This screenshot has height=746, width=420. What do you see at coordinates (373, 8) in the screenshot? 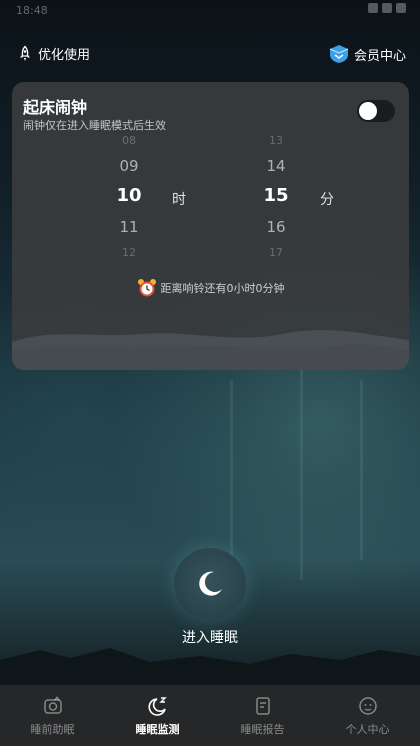
I see `wifi-icon` at bounding box center [373, 8].